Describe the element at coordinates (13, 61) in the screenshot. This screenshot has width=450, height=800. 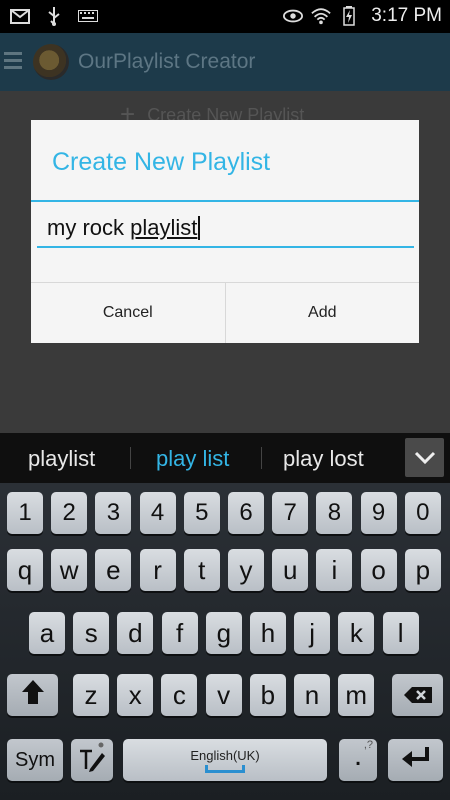
I see `hamburger-icon` at that location.